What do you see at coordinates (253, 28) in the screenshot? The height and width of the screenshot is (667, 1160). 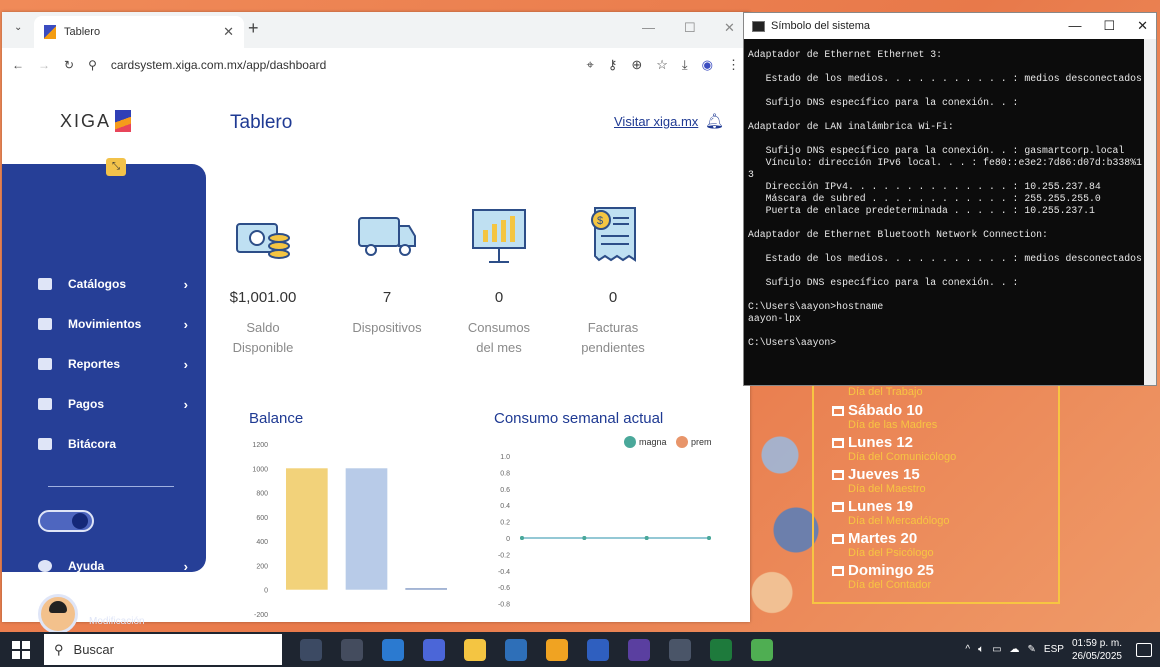 I see `new-tab-icon: +` at bounding box center [253, 28].